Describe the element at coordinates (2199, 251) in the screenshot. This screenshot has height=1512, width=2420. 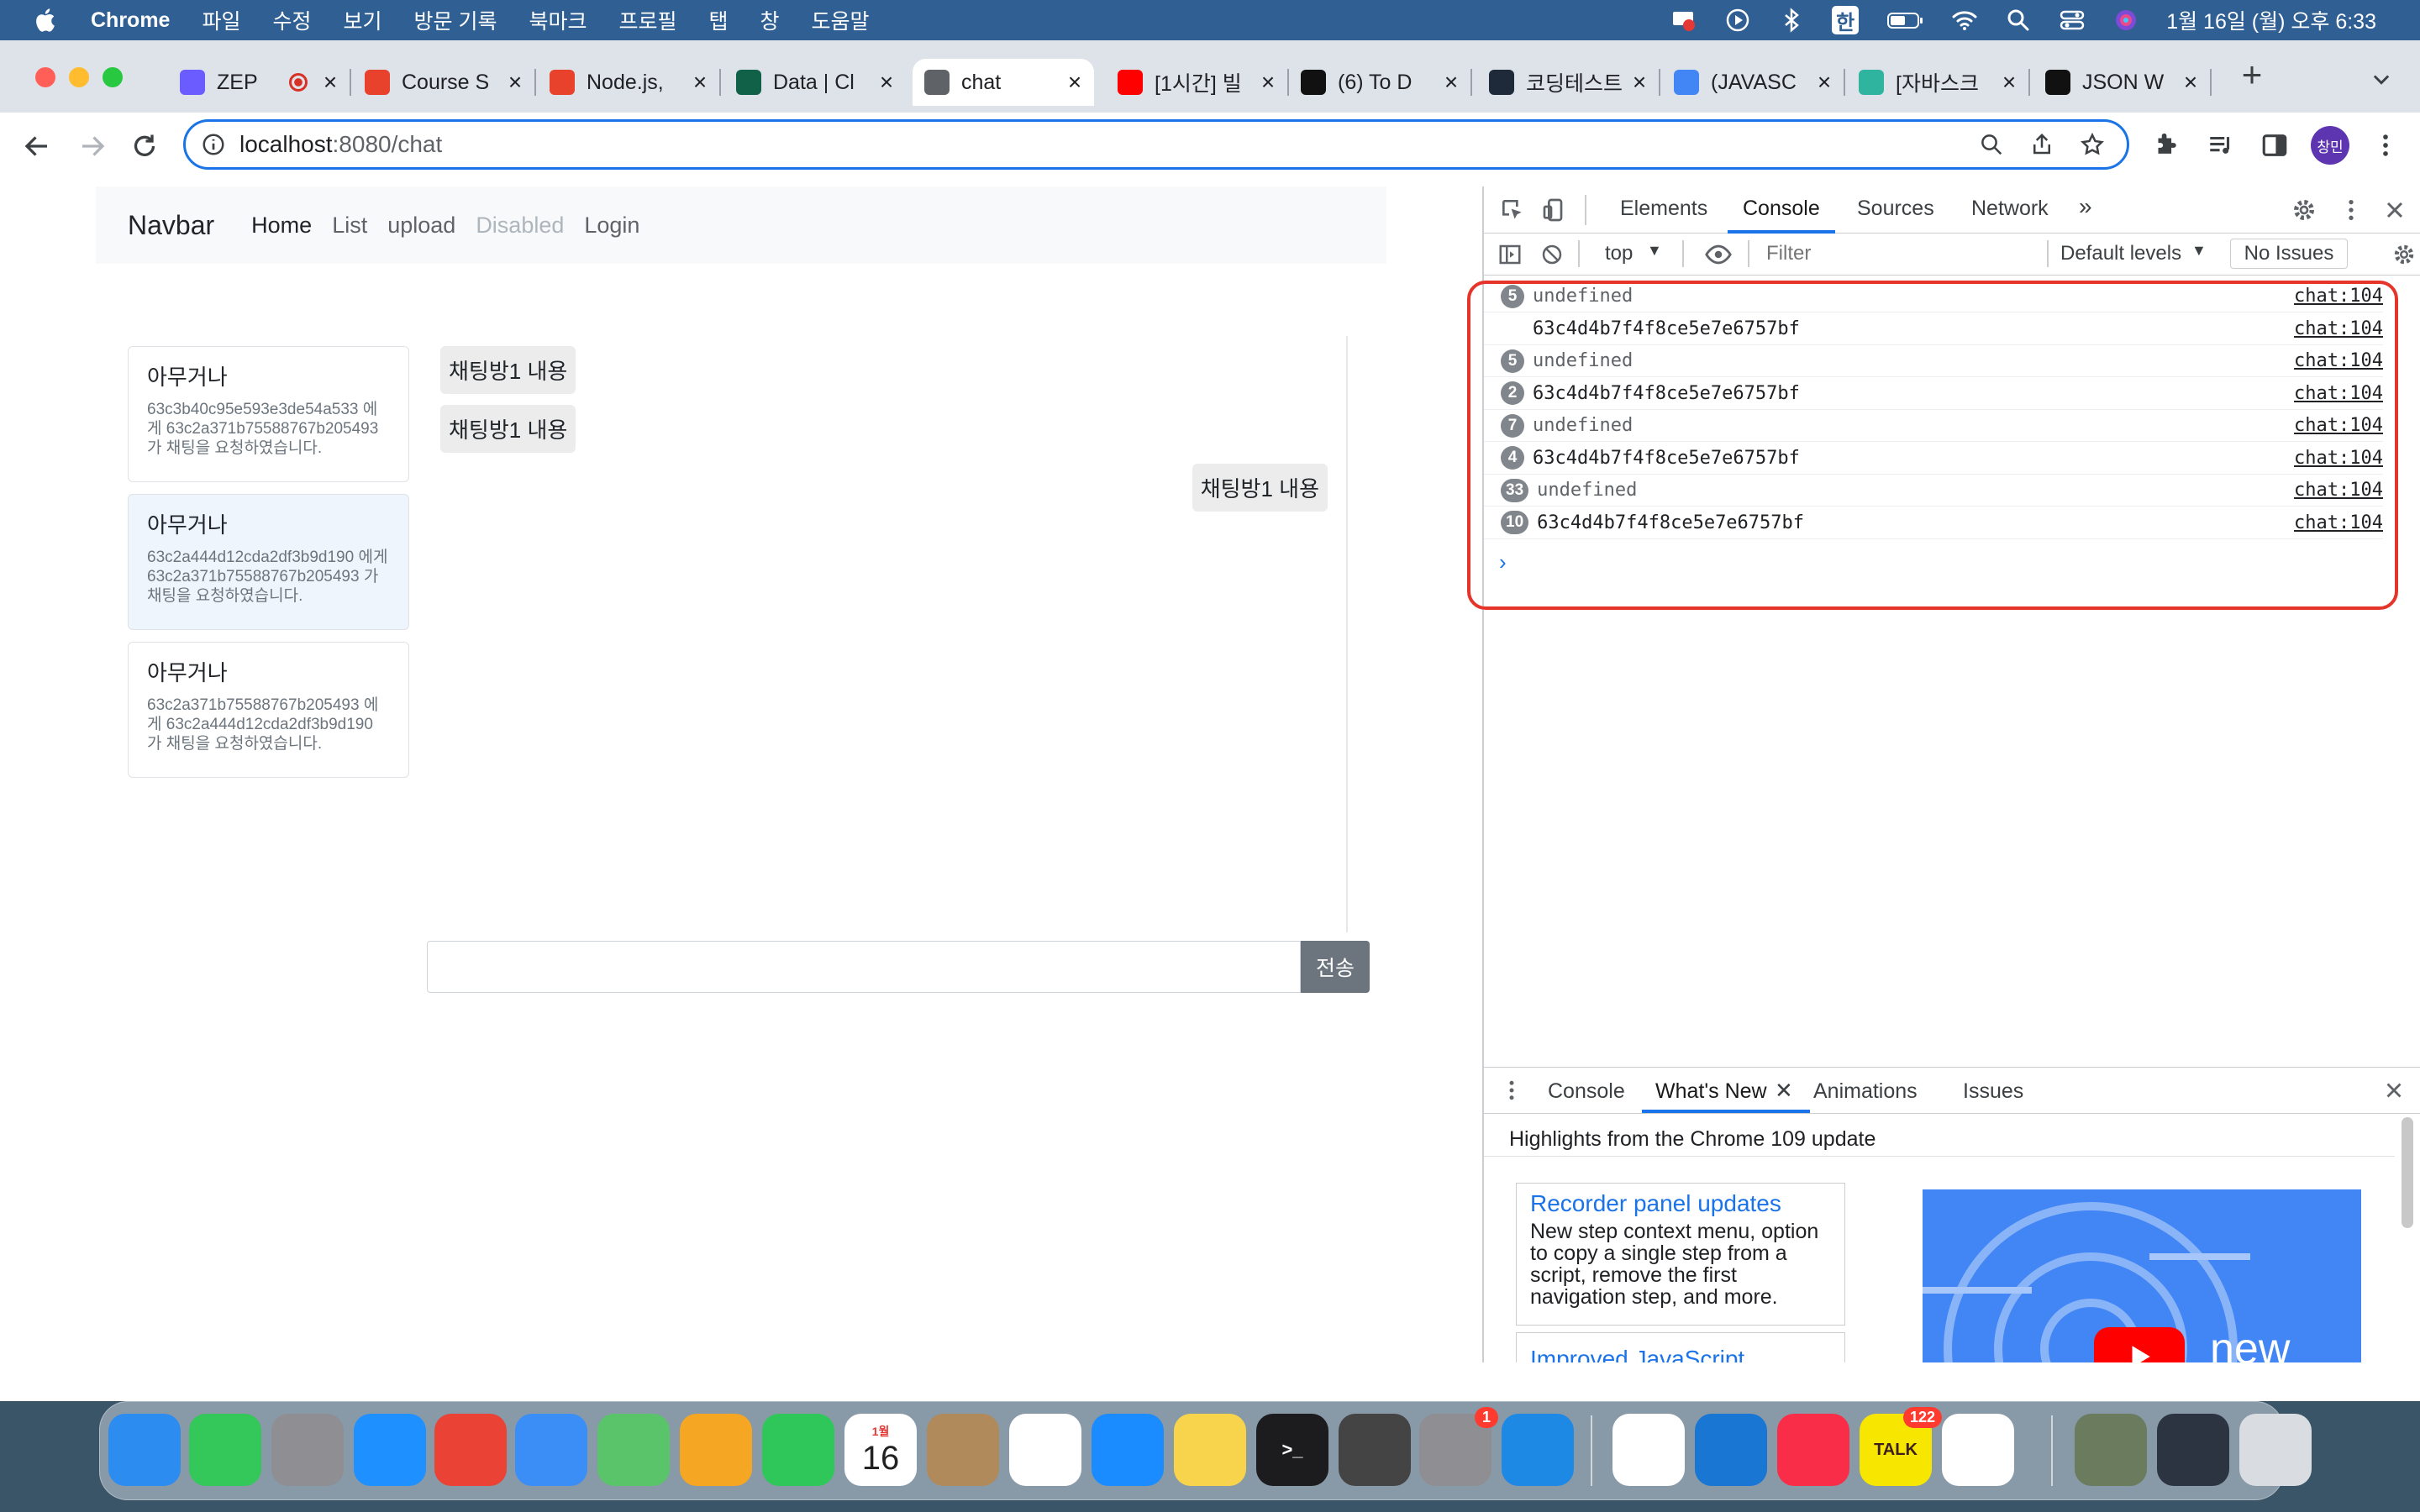
I see `log-levels-caret-icon: ▼` at that location.